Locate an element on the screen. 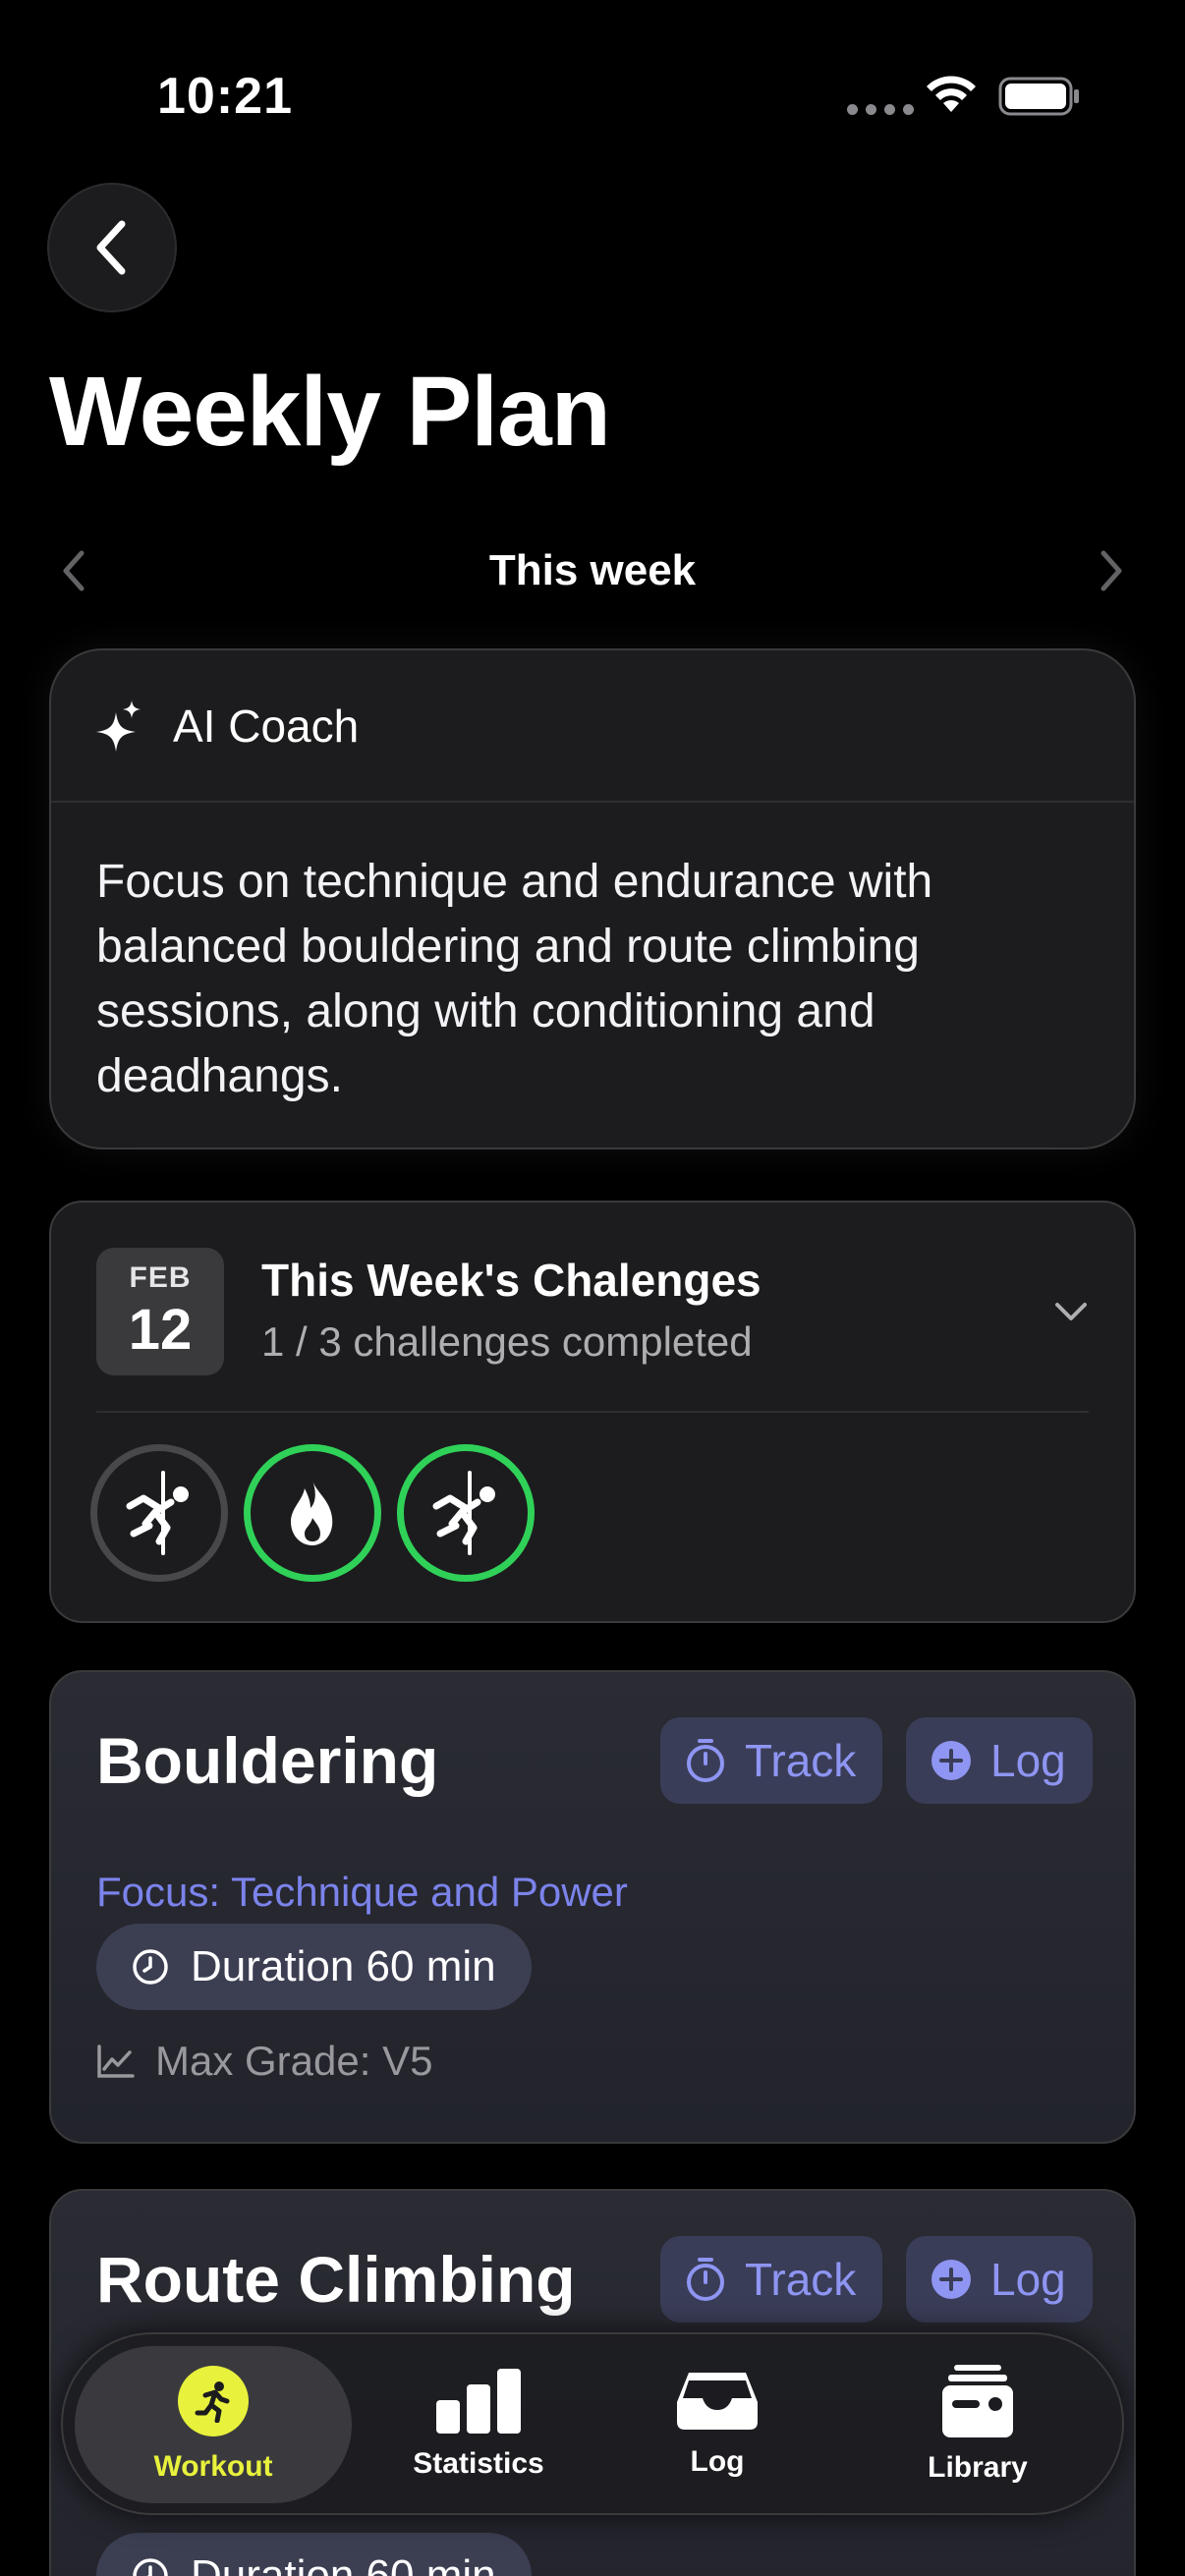  next-week-button is located at coordinates (1111, 570).